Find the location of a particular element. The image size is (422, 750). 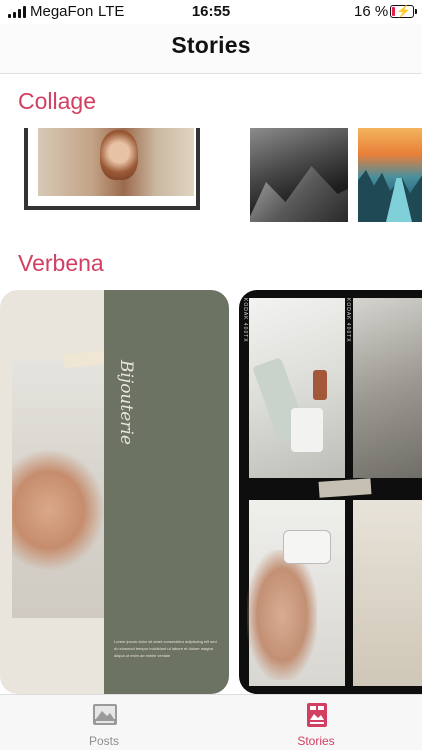

section-title-collage: Collage is located at coordinates (57, 101).